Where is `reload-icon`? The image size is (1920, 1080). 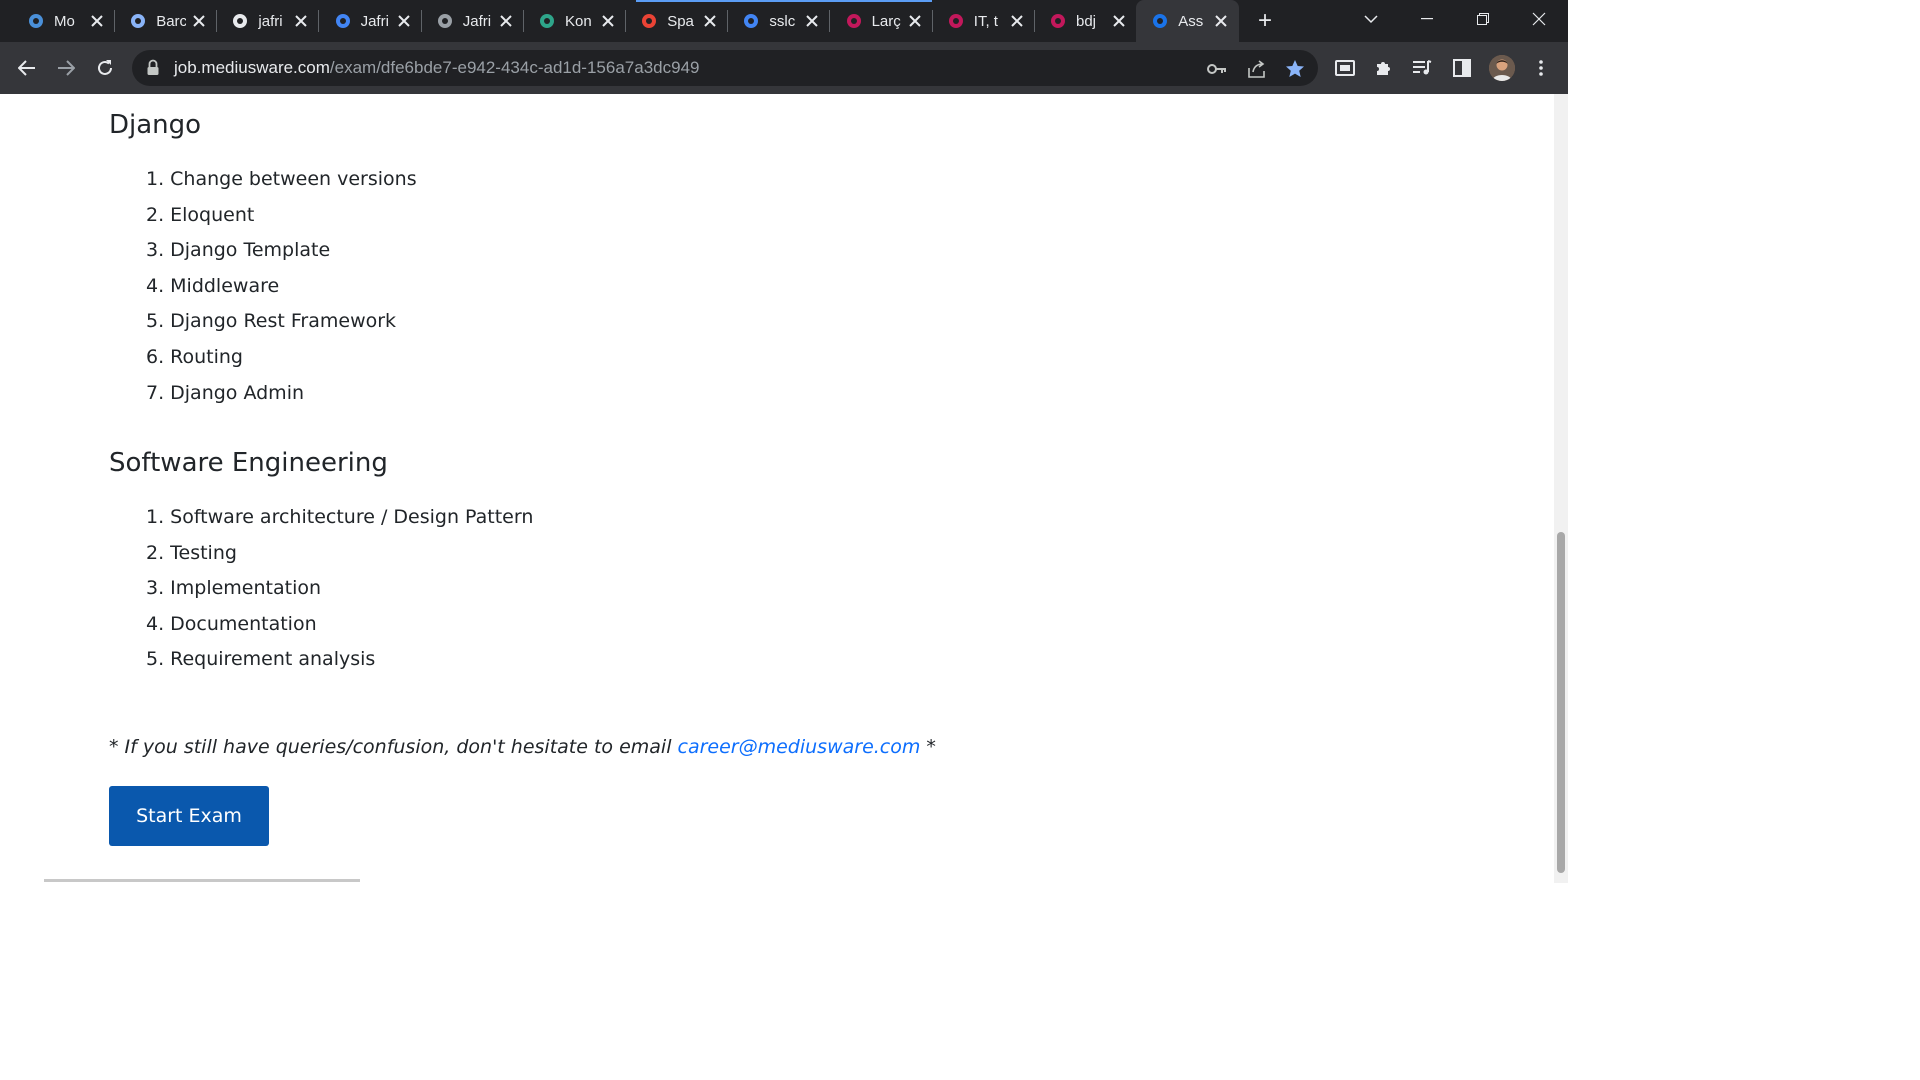 reload-icon is located at coordinates (105, 68).